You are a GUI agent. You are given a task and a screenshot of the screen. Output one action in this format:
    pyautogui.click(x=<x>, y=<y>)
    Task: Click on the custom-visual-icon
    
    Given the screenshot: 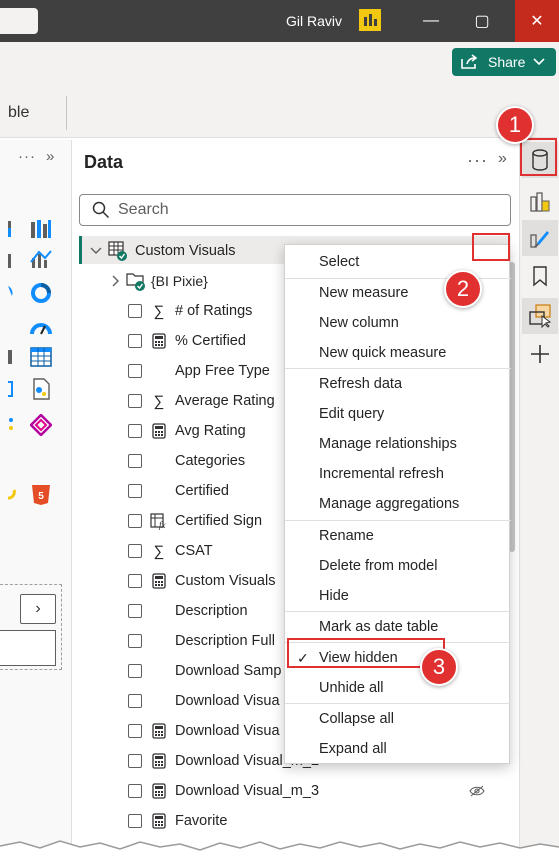 What is the action you would take?
    pyautogui.click(x=19, y=495)
    